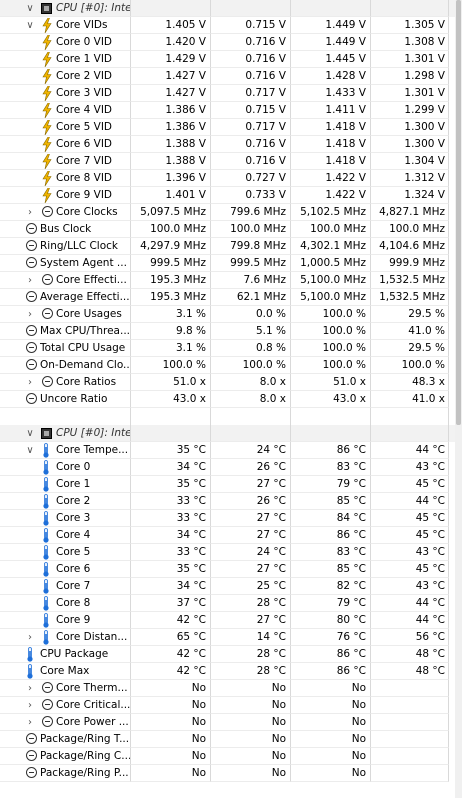 The image size is (462, 798). What do you see at coordinates (231, 399) in the screenshot?
I see `sensor-row: Uncore Ratio 43.0 x 8.0 x 43.0 x 41.0 x` at bounding box center [231, 399].